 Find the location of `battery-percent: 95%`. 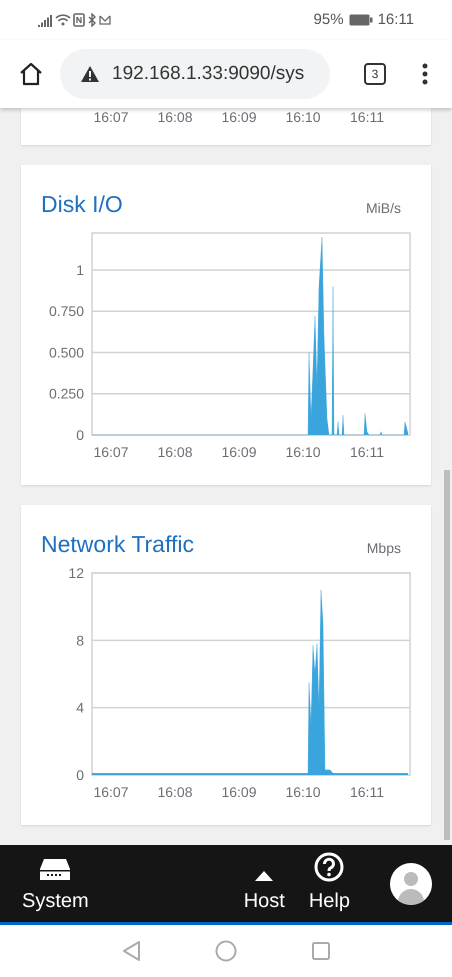

battery-percent: 95% is located at coordinates (329, 20).